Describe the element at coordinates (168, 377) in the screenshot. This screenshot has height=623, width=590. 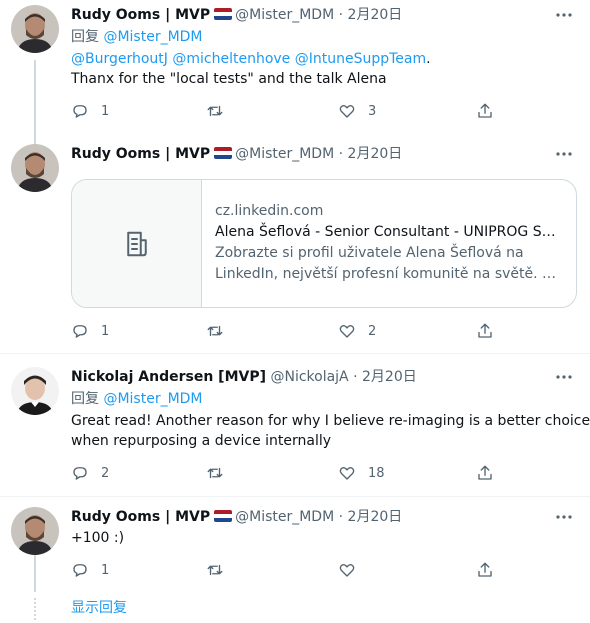
I see `author-name: Nickolaj Andersen [MVP]` at that location.